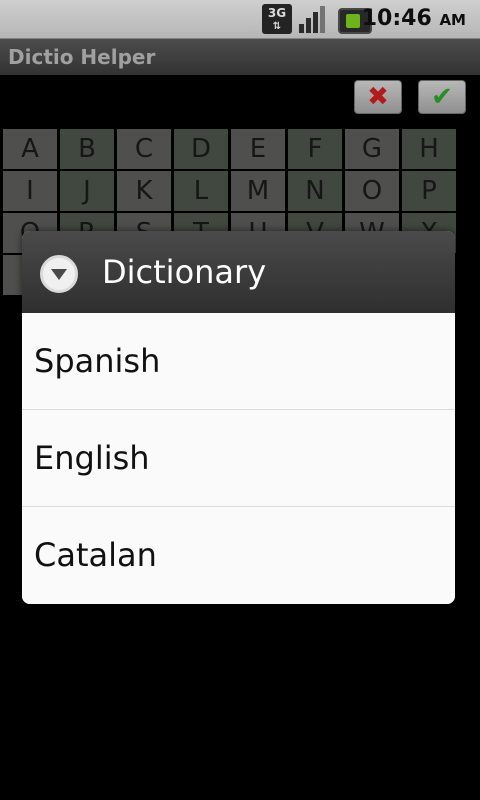  What do you see at coordinates (238, 555) in the screenshot?
I see `option-catalan: Catalan` at bounding box center [238, 555].